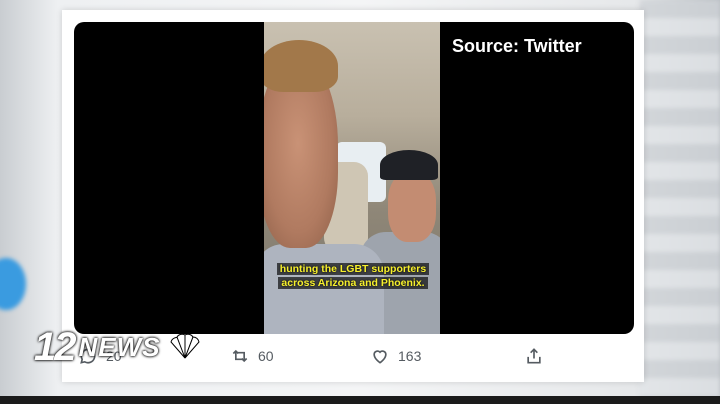  Describe the element at coordinates (412, 207) in the screenshot. I see `passenger-face` at that location.